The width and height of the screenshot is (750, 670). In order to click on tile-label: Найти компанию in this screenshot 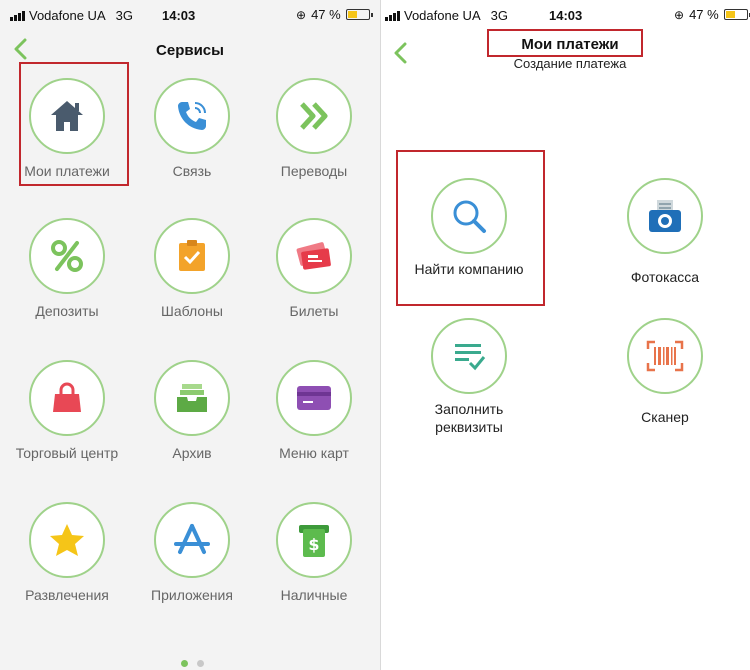, I will do `click(469, 269)`.